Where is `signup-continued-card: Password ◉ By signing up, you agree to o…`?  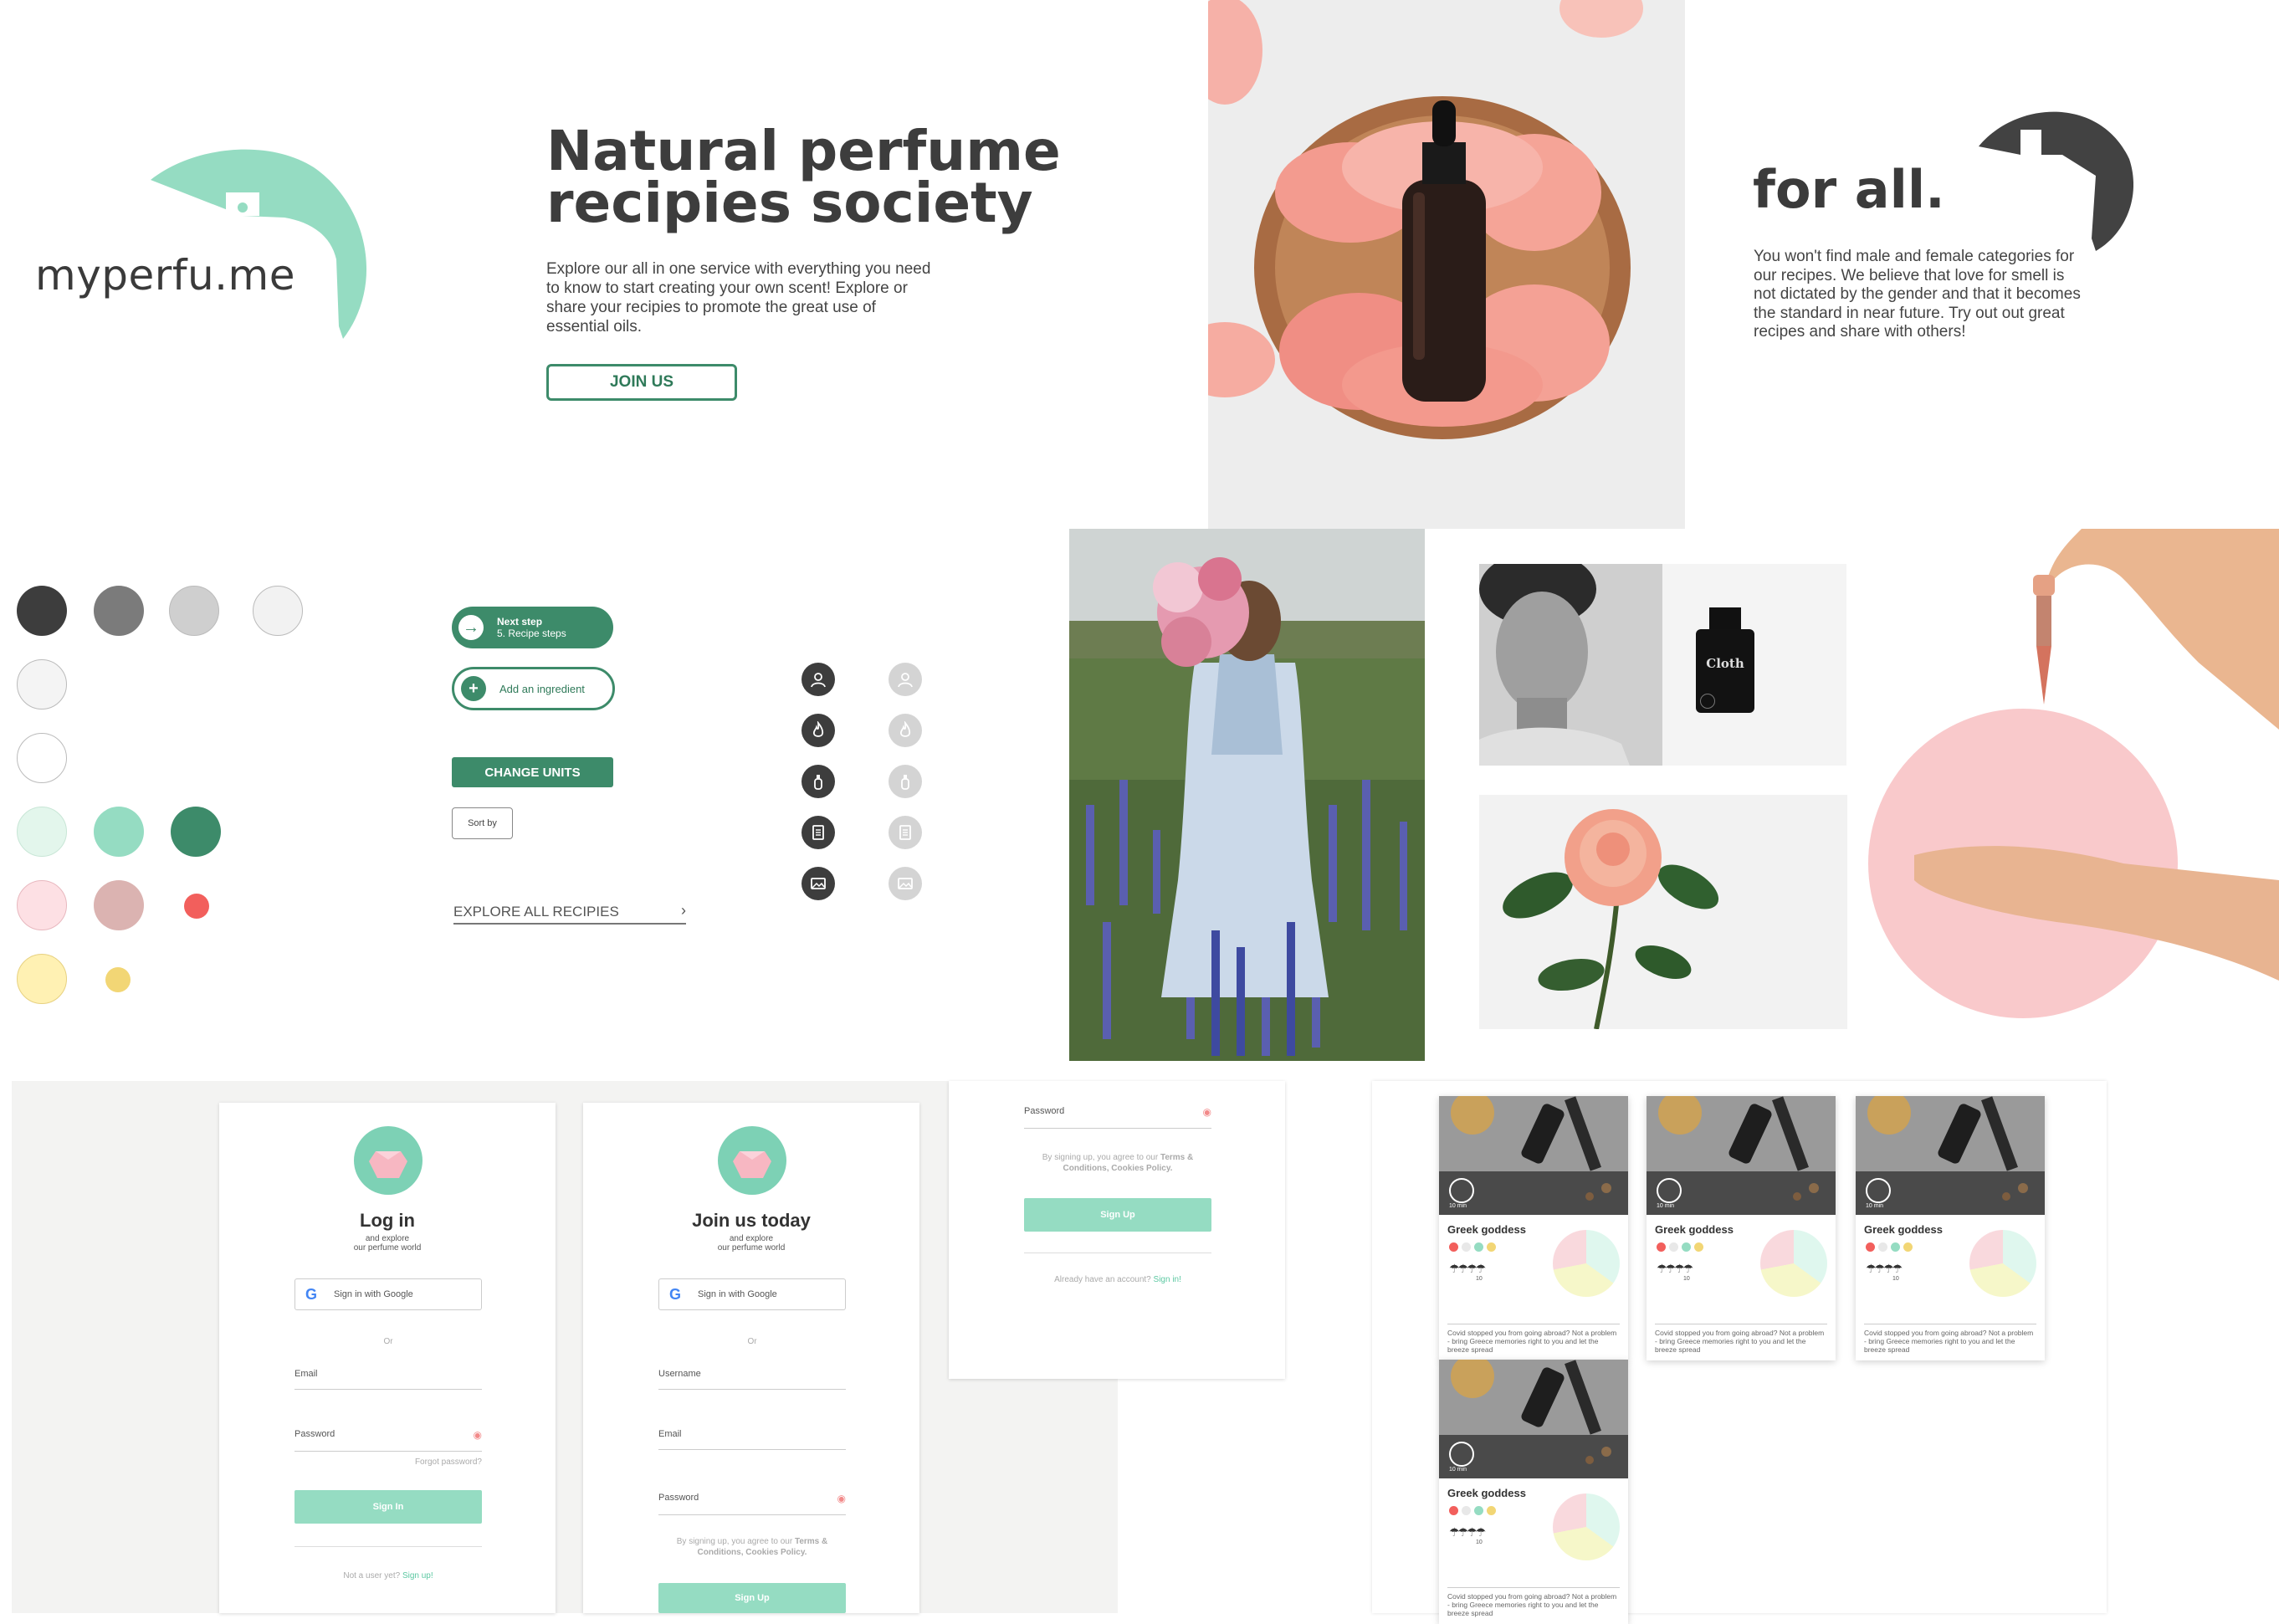 signup-continued-card: Password ◉ By signing up, you agree to o… is located at coordinates (1117, 1230).